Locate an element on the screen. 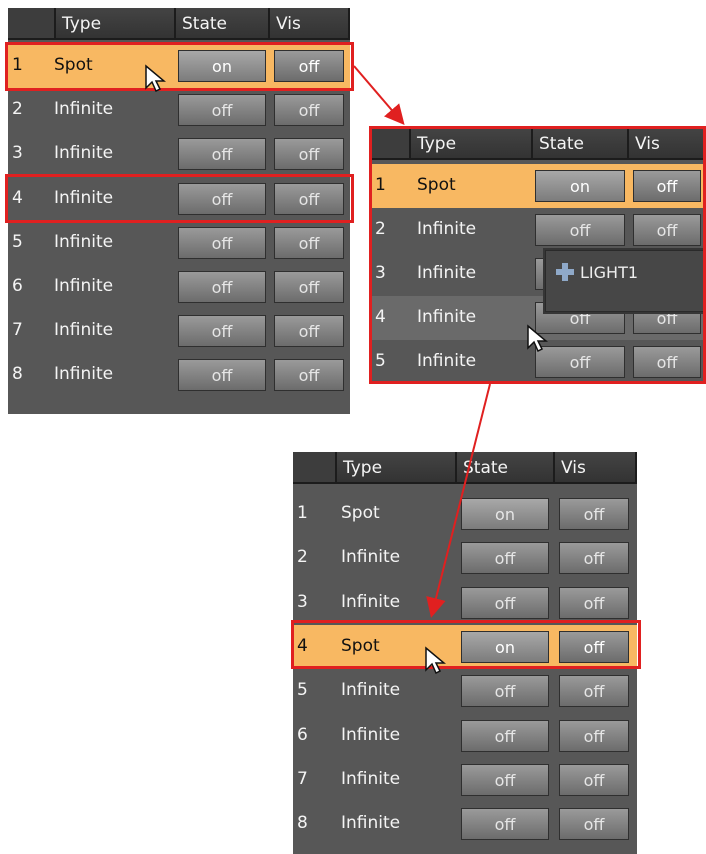 This screenshot has height=854, width=706. arrow-to-result is located at coordinates (458, 500).